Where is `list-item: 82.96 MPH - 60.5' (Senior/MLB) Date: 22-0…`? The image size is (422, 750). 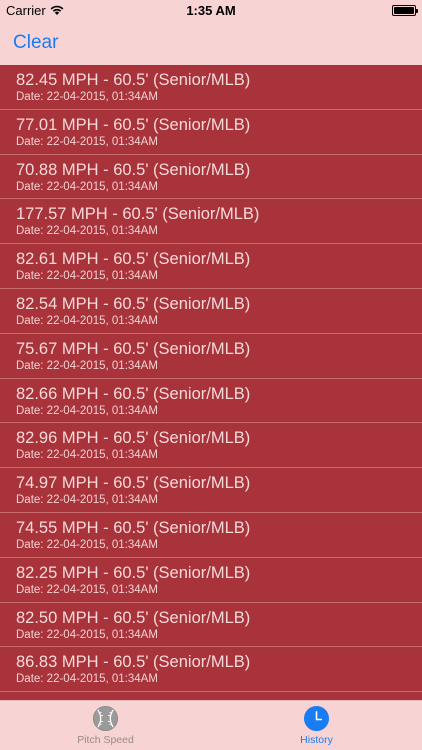 list-item: 82.96 MPH - 60.5' (Senior/MLB) Date: 22-0… is located at coordinates (211, 446).